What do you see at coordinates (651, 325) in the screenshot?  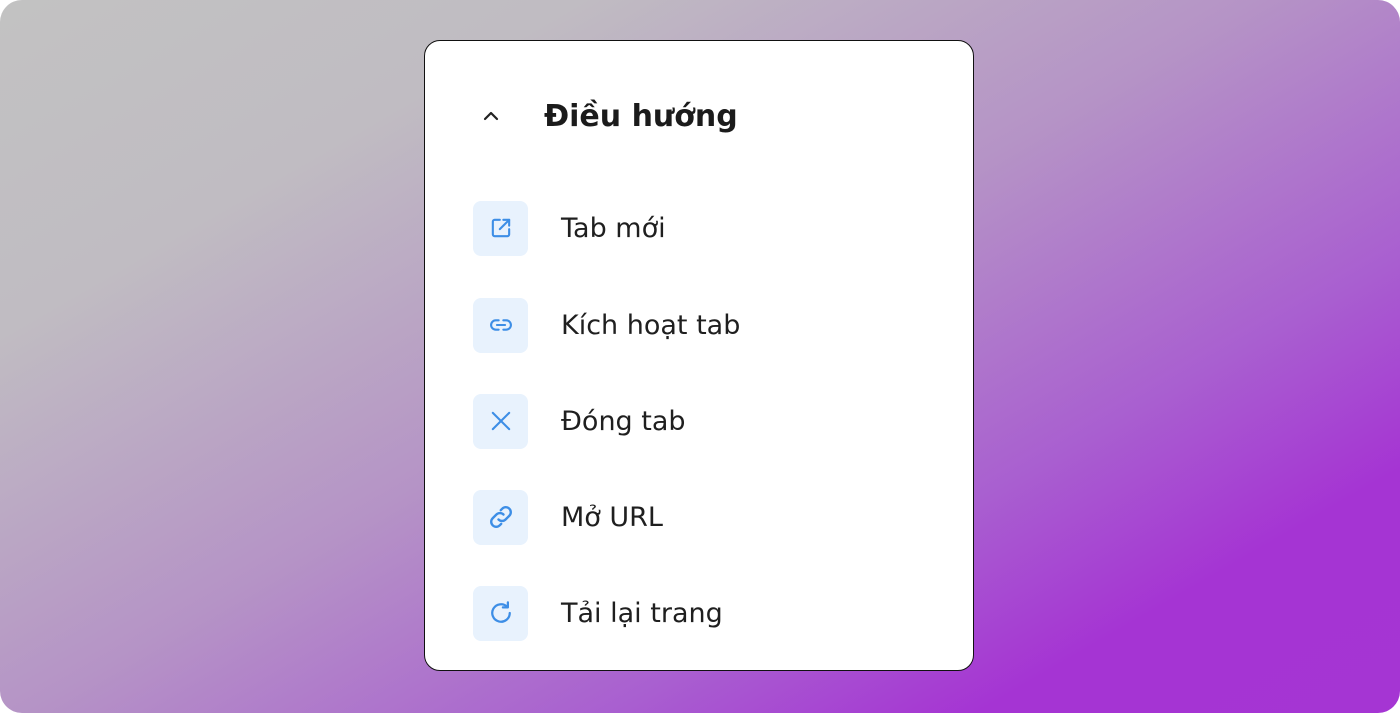 I see `menu-item-label: Kích hoạt tab` at bounding box center [651, 325].